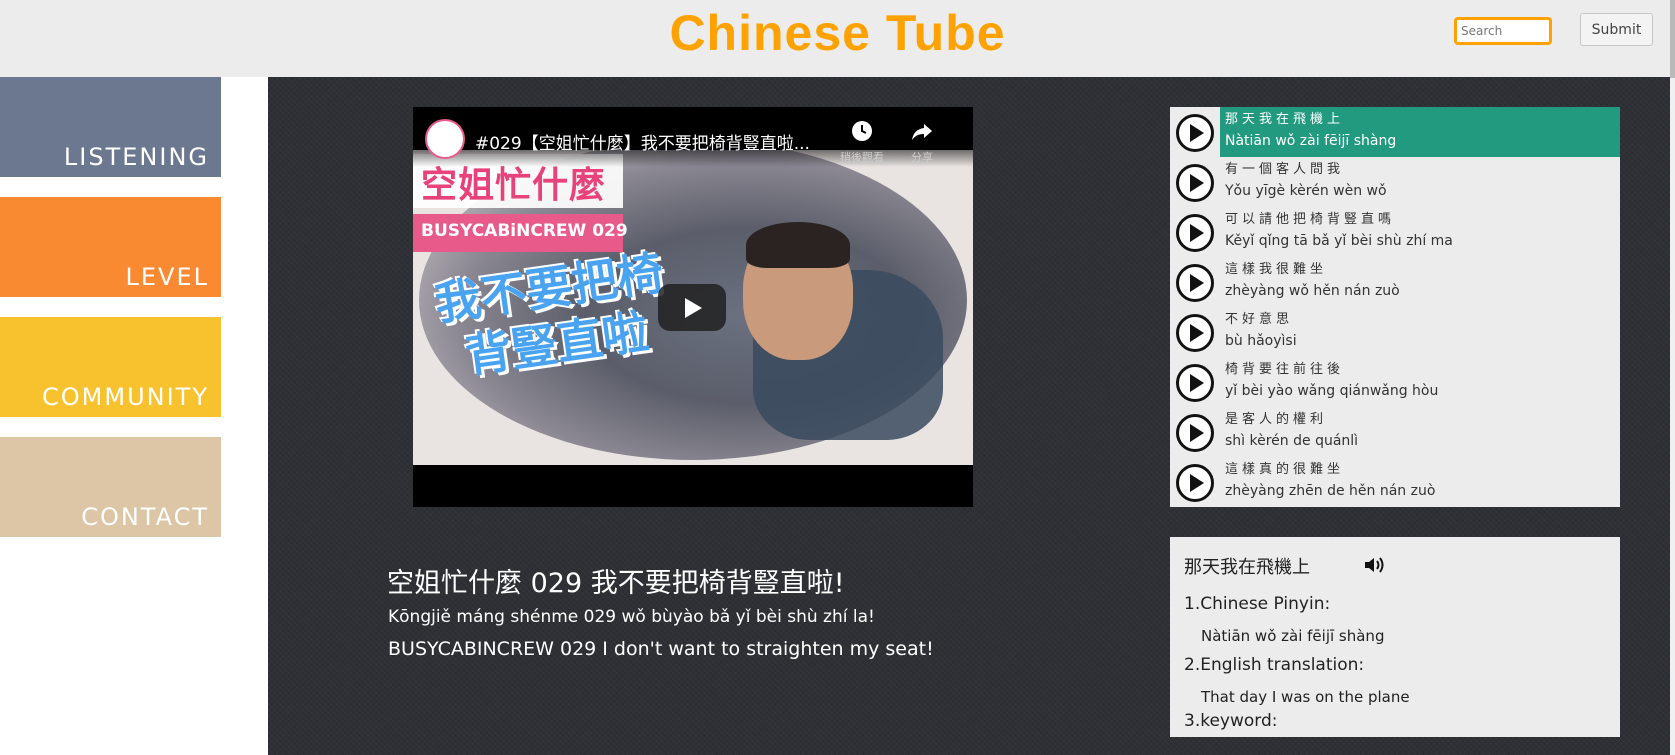 This screenshot has height=755, width=1675. I want to click on nav-item-contact: CONTACT, so click(110, 487).